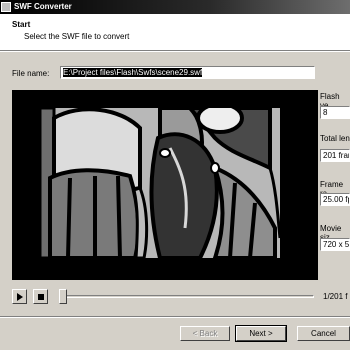 This screenshot has width=350, height=350. Describe the element at coordinates (31, 73) in the screenshot. I see `file-name-label: File name:` at that location.